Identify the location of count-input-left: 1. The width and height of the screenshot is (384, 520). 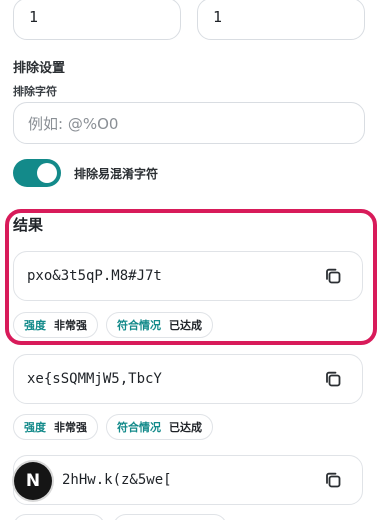
(97, 20).